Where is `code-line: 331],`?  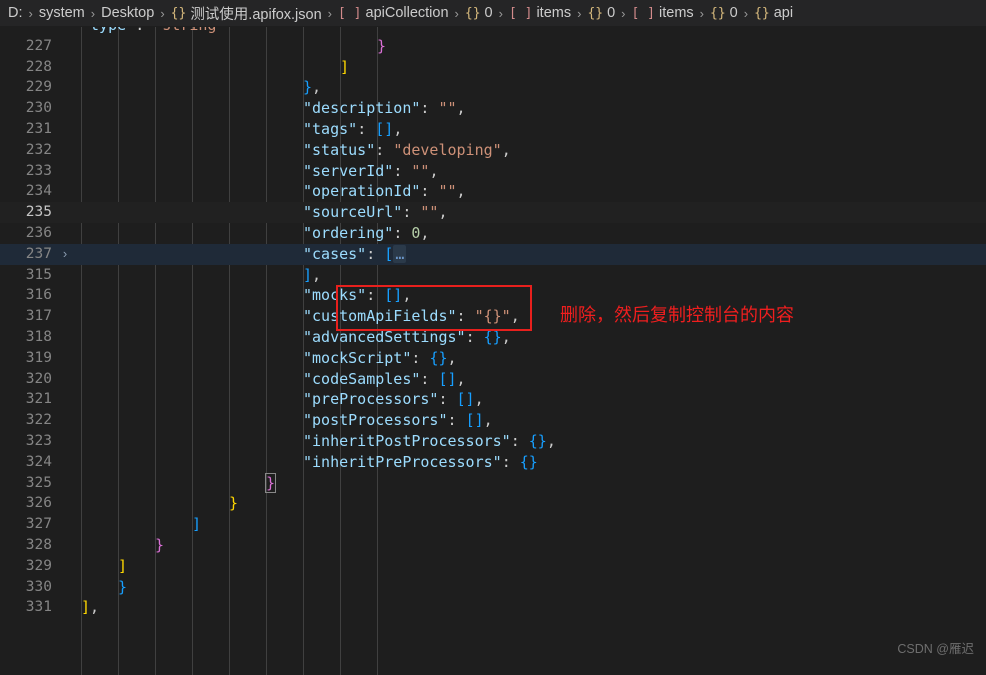
code-line: 331], is located at coordinates (493, 607).